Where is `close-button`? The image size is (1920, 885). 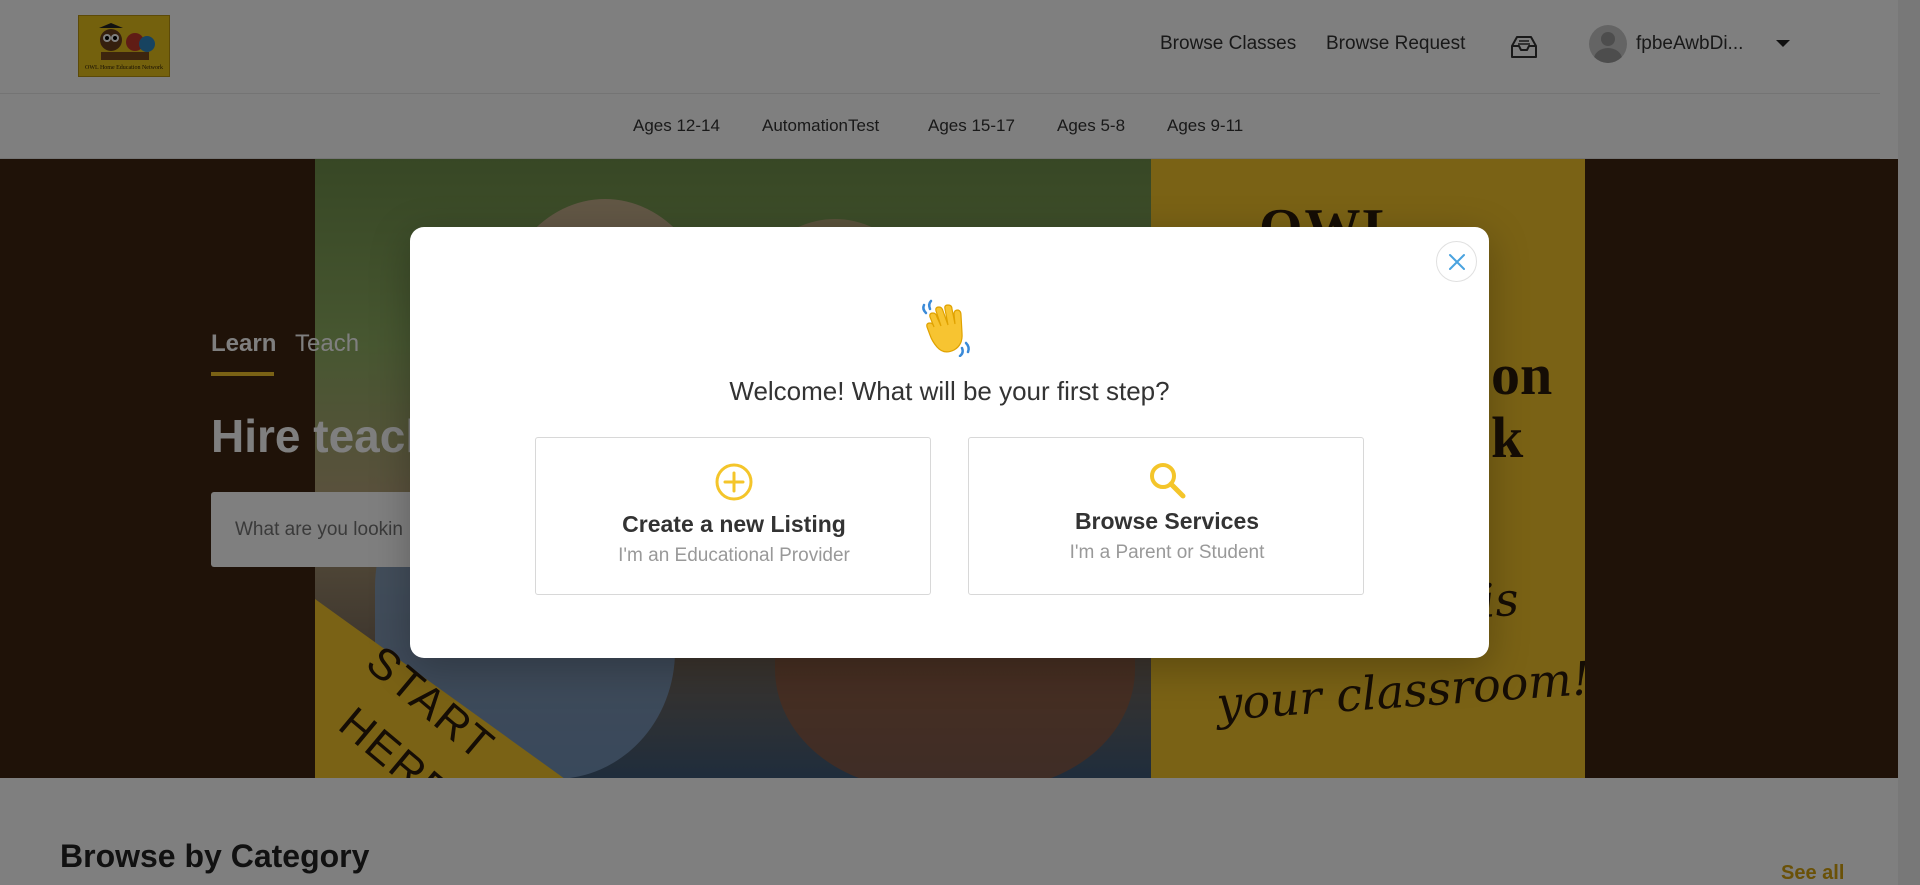 close-button is located at coordinates (1456, 261).